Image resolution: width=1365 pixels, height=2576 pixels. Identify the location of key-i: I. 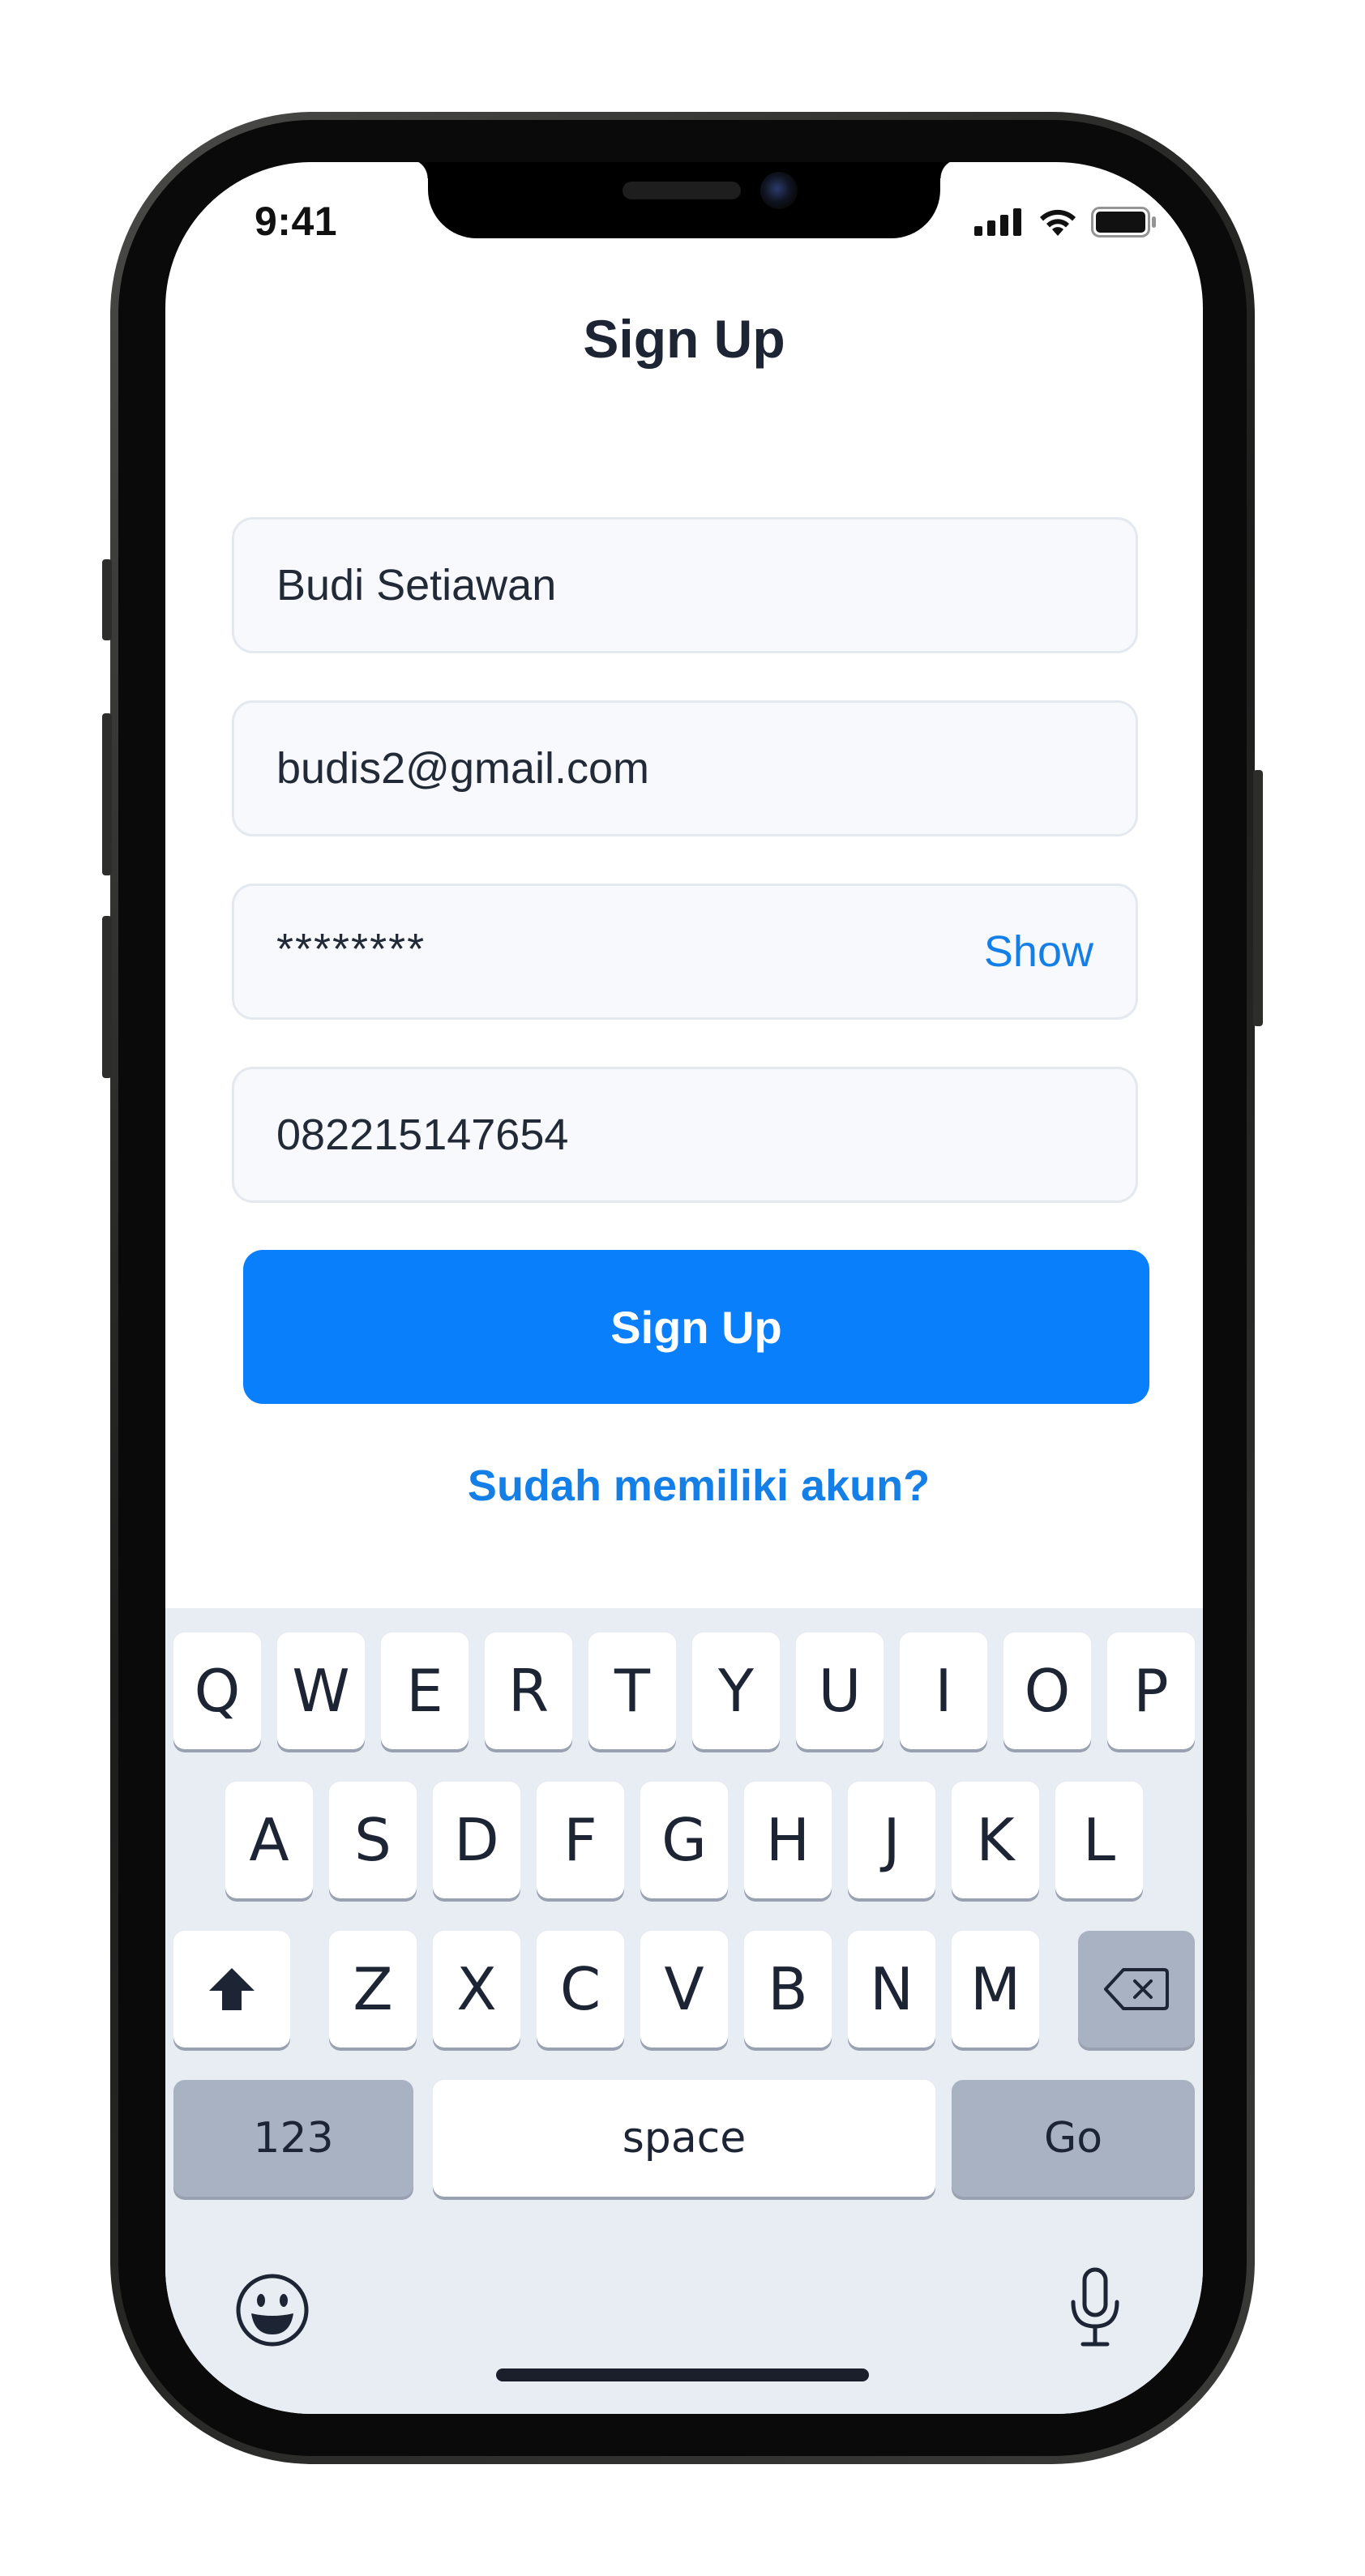
(943, 1690).